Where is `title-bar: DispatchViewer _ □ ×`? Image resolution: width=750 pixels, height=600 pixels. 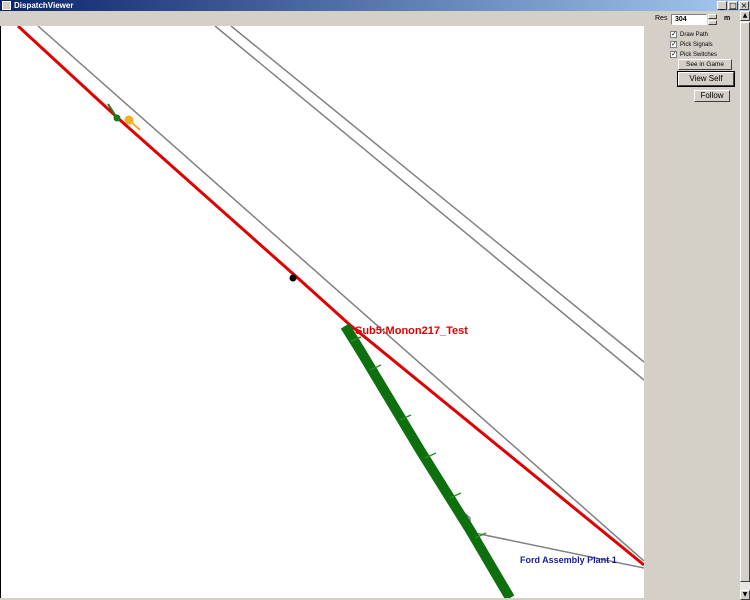 title-bar: DispatchViewer _ □ × is located at coordinates (375, 5).